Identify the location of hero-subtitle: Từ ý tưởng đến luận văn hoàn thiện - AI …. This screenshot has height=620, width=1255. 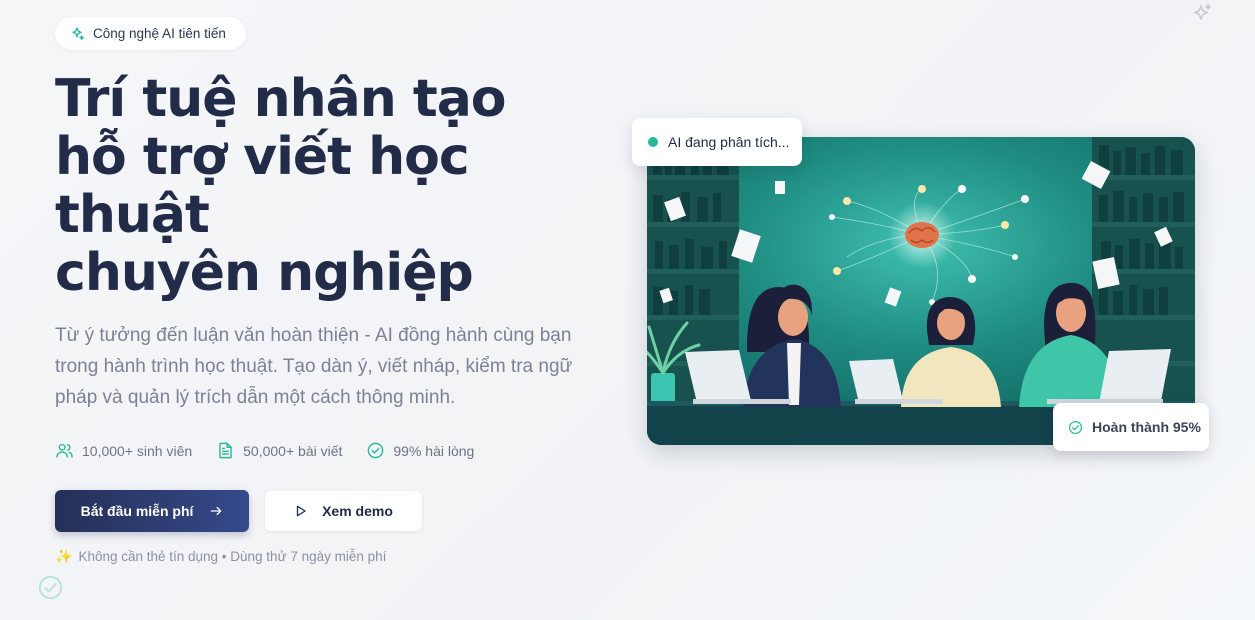
(314, 366).